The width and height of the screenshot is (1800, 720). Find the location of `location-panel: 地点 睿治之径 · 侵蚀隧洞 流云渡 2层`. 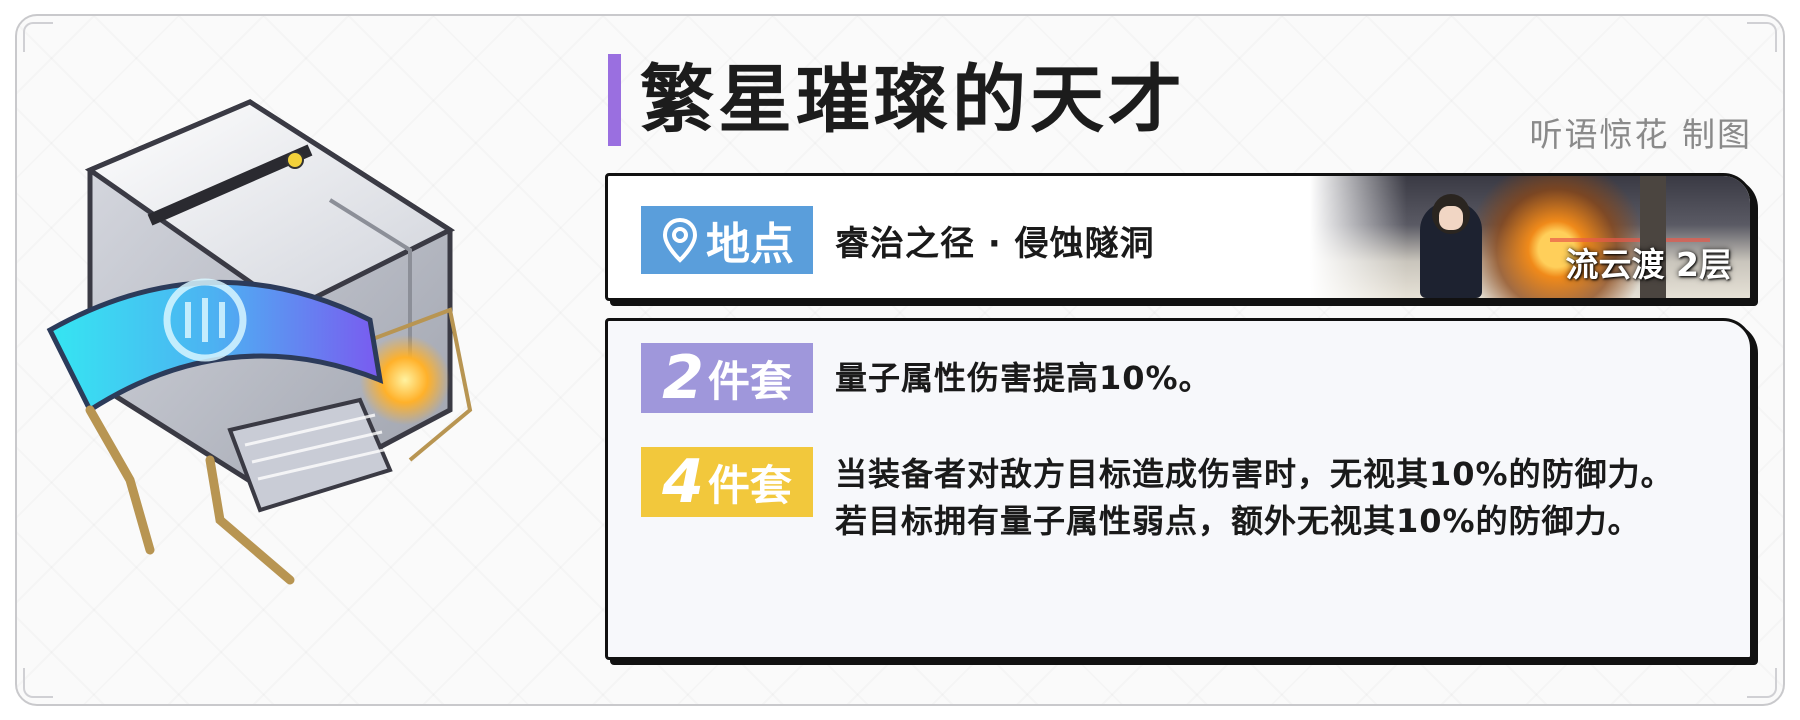

location-panel: 地点 睿治之径 · 侵蚀隧洞 流云渡 2层 is located at coordinates (1179, 237).